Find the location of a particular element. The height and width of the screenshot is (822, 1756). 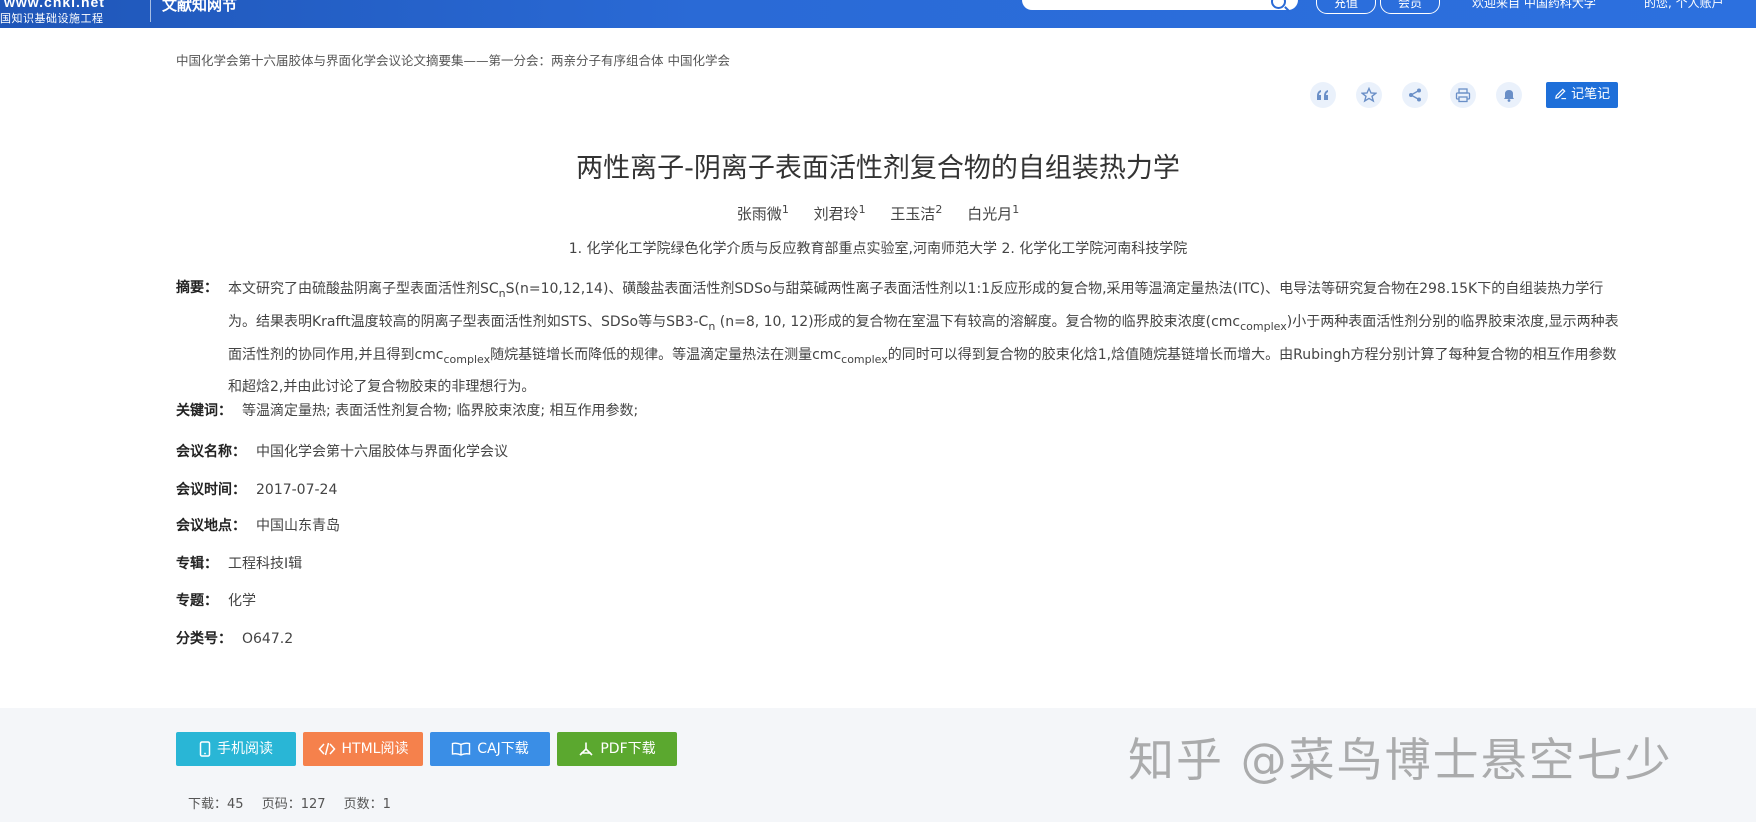

author-link: 张雨微1 is located at coordinates (763, 213).